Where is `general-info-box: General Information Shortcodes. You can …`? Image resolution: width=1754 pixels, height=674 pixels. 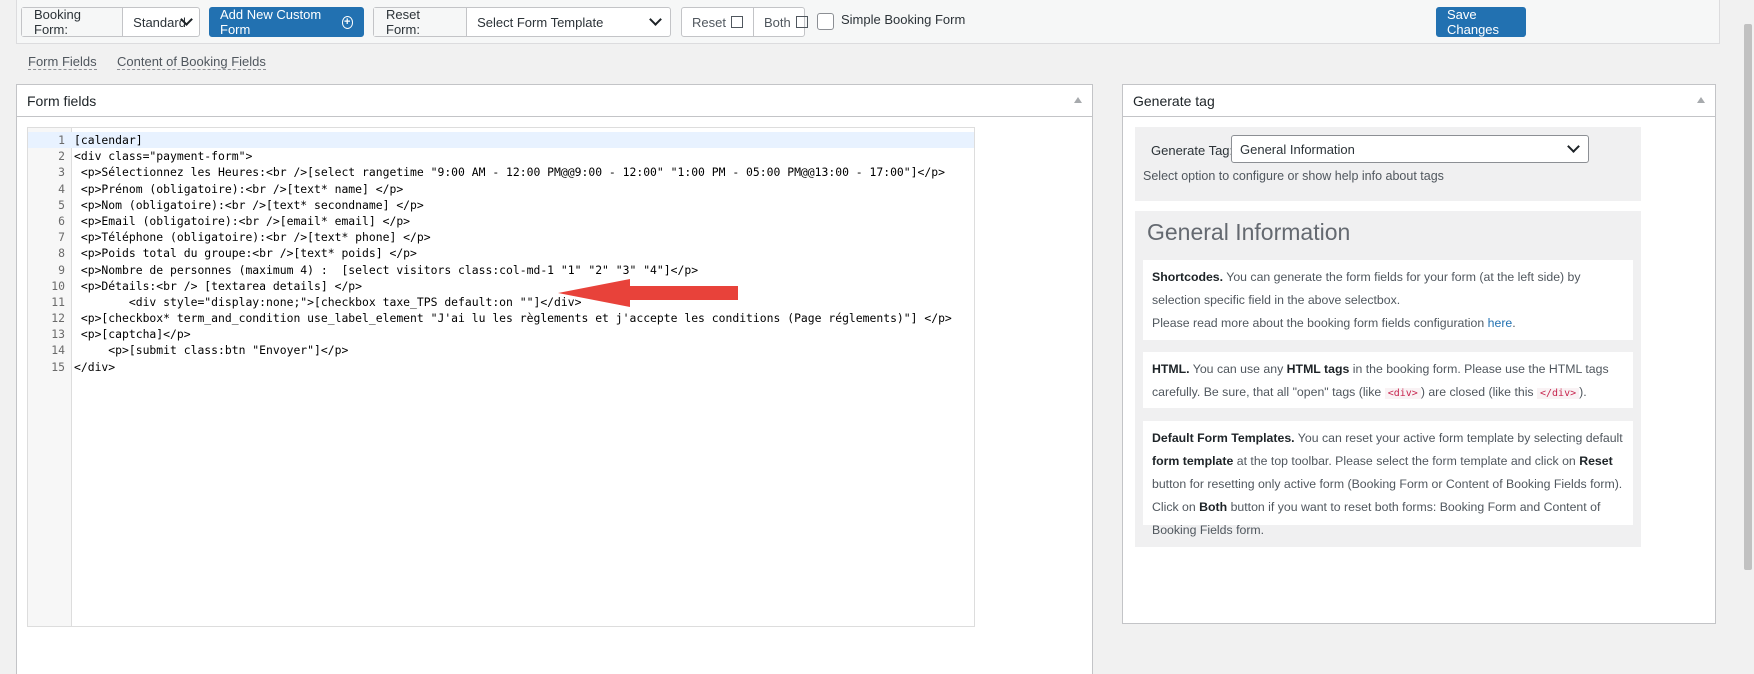
general-info-box: General Information Shortcodes. You can … is located at coordinates (1388, 379).